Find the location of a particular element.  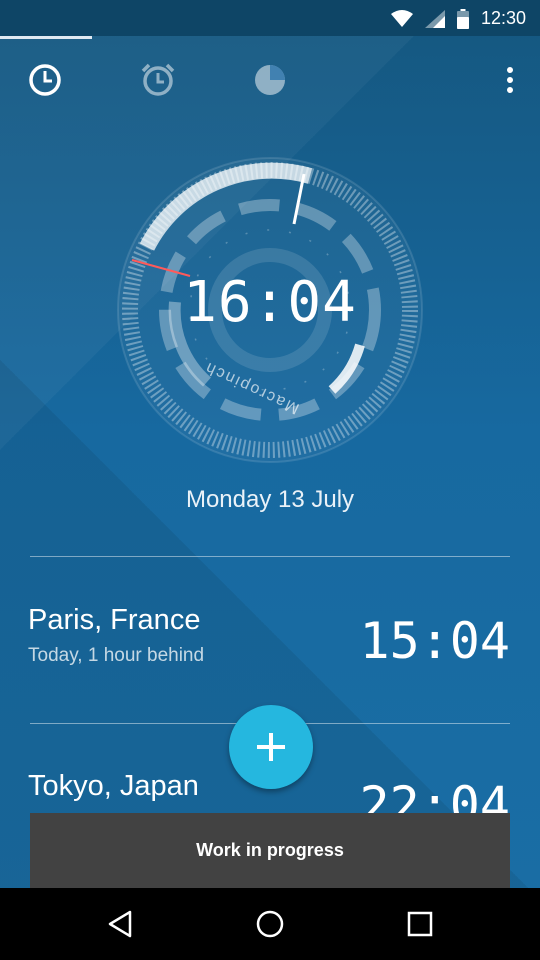

clock-icon is located at coordinates (45, 80).